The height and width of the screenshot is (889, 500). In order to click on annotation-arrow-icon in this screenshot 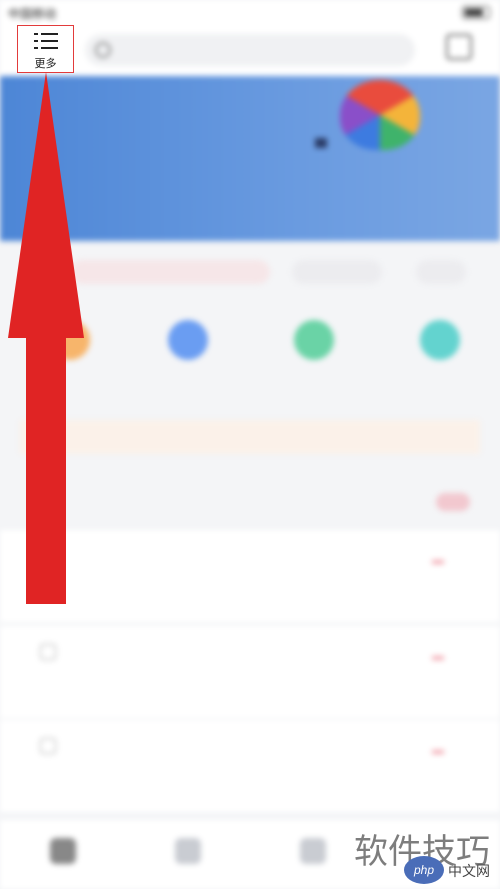, I will do `click(46, 338)`.